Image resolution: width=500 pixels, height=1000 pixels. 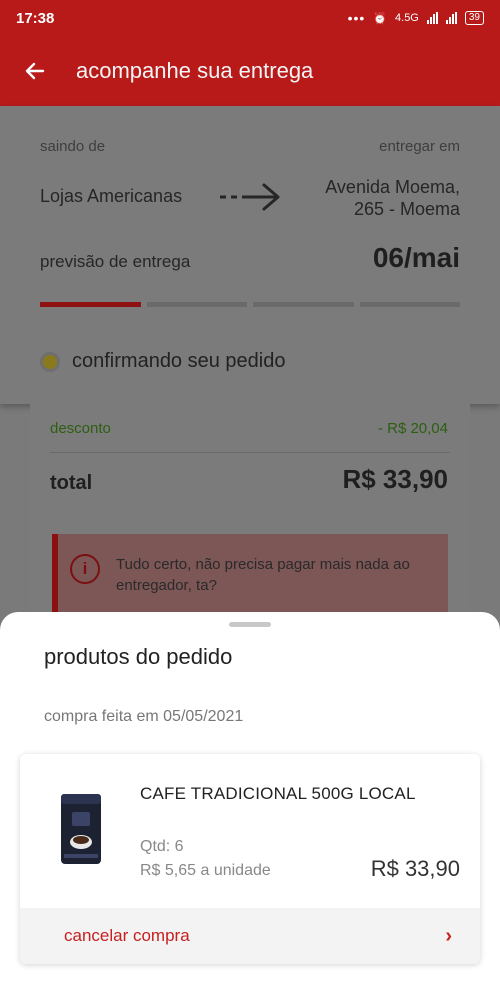 I want to click on destination-line-1: Avenida Moema,, so click(x=392, y=187).